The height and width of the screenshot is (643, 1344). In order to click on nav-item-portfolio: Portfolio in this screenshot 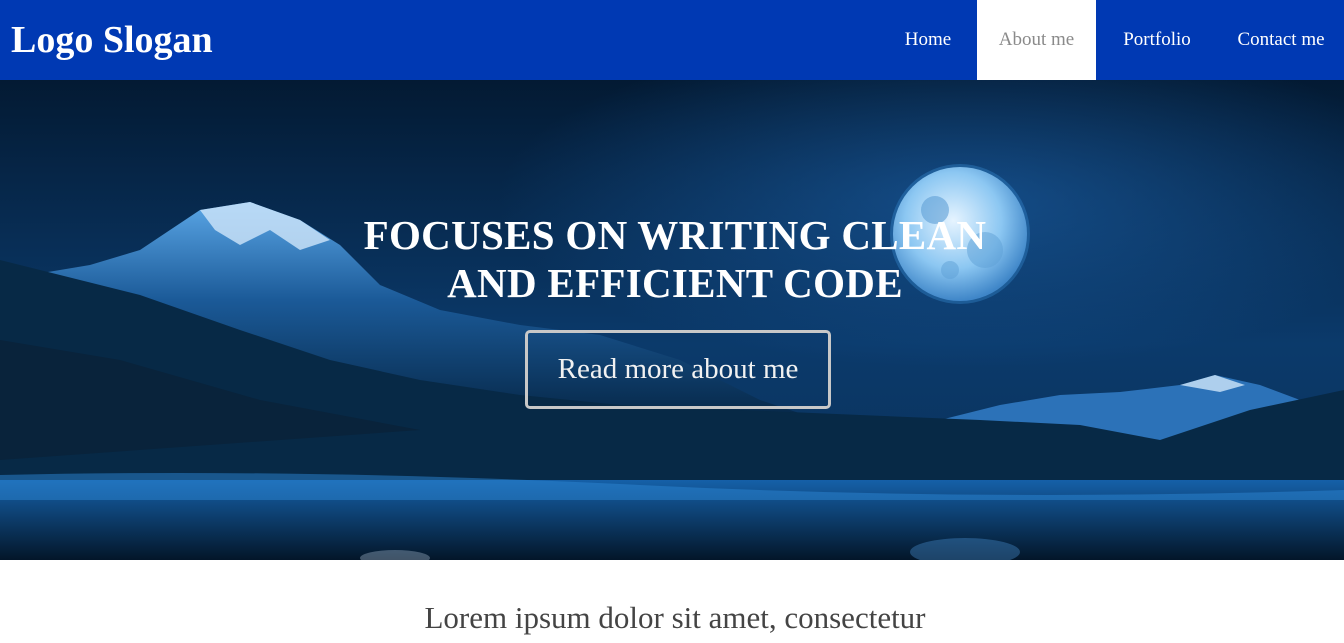, I will do `click(1157, 40)`.